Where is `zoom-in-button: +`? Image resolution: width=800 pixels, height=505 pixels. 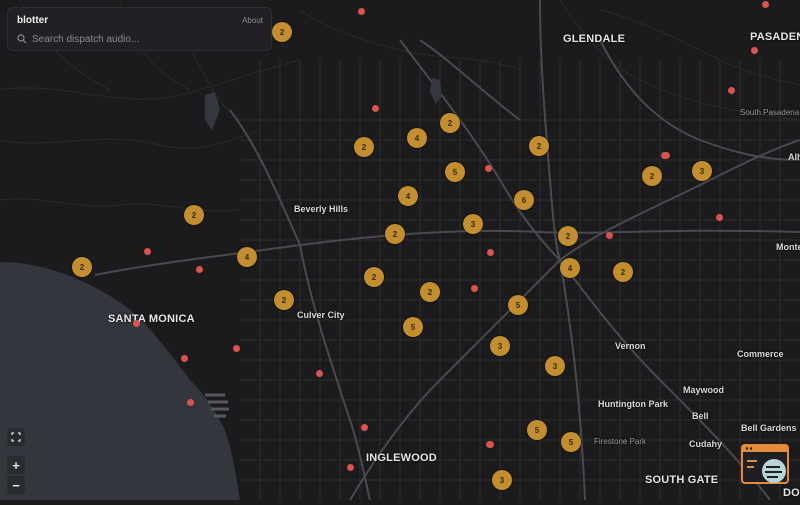 zoom-in-button: + is located at coordinates (16, 465).